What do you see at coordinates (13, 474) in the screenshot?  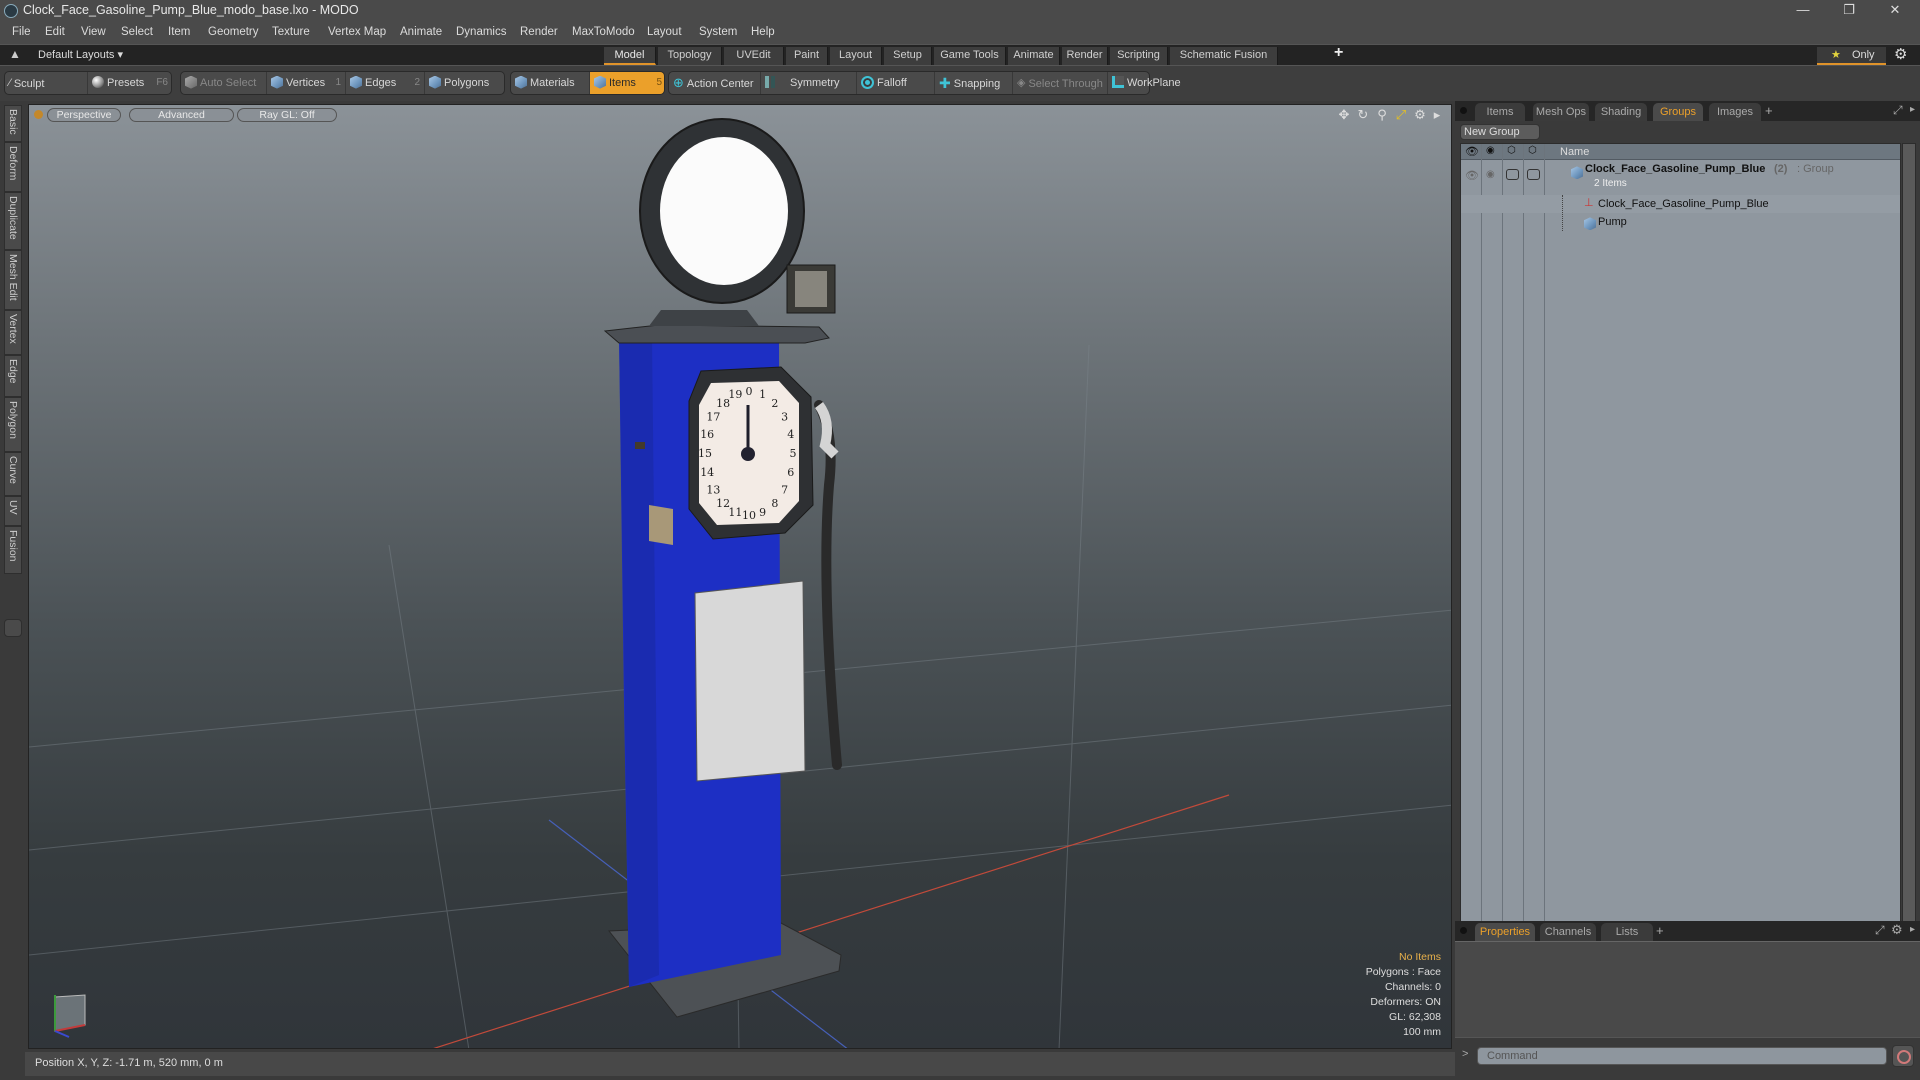 I see `vtab-curve: Curve` at bounding box center [13, 474].